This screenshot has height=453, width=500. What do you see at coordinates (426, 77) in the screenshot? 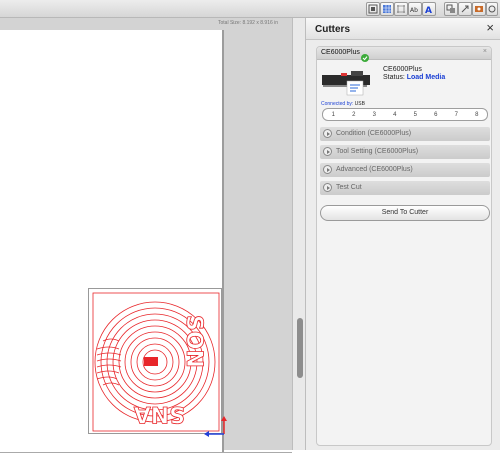
I see `status-value: Load Media` at bounding box center [426, 77].